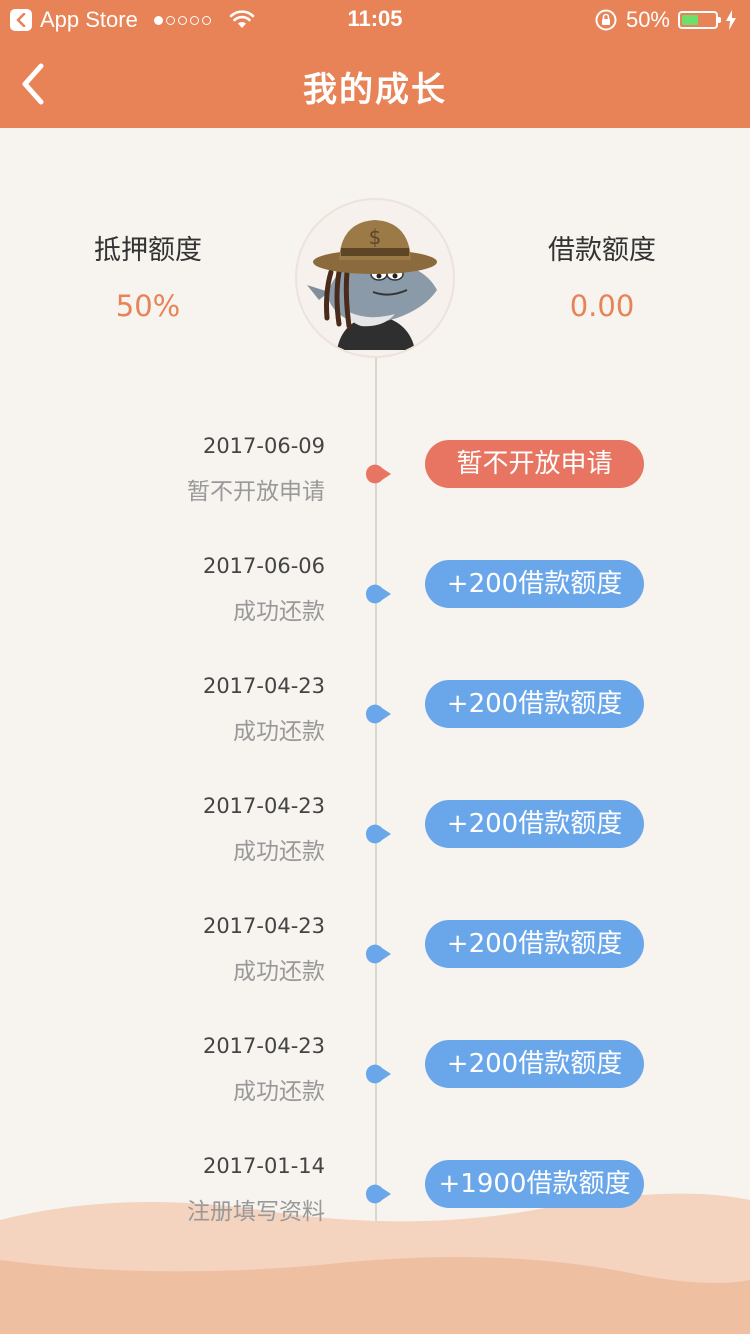  What do you see at coordinates (534, 464) in the screenshot?
I see `timeline-badge: 暂不开放申请` at bounding box center [534, 464].